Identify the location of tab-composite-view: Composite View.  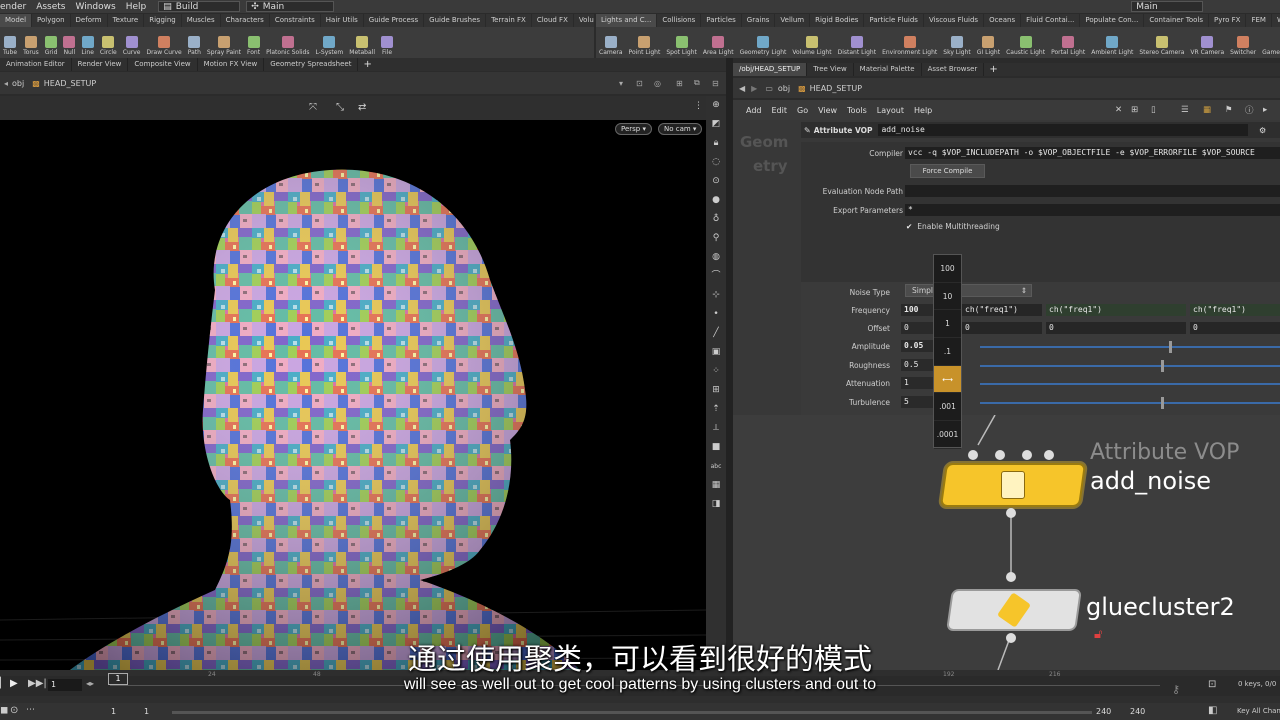
(163, 64).